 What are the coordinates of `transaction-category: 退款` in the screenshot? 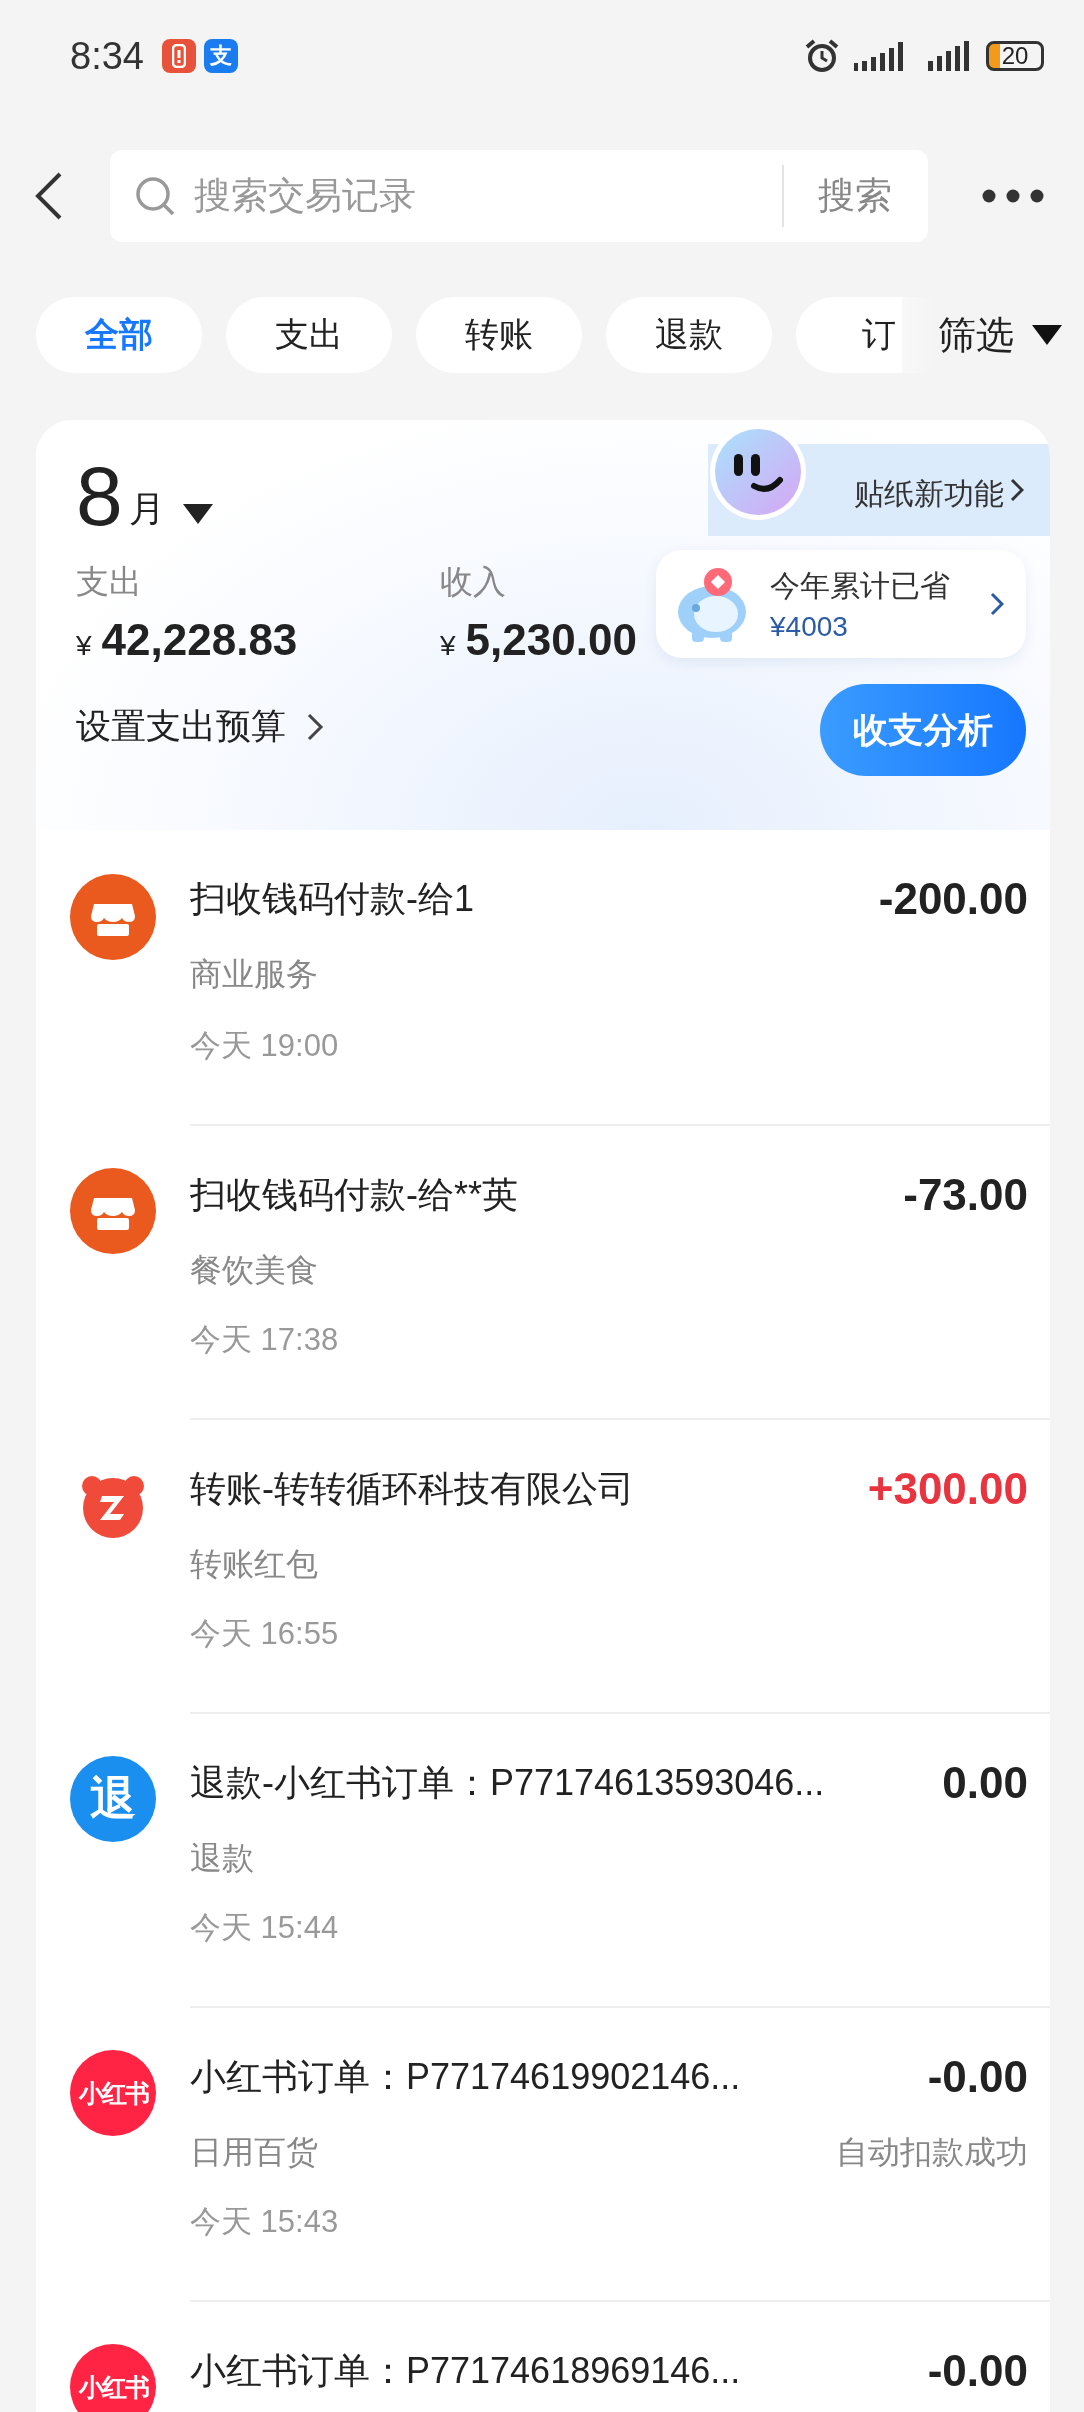 It's located at (222, 1858).